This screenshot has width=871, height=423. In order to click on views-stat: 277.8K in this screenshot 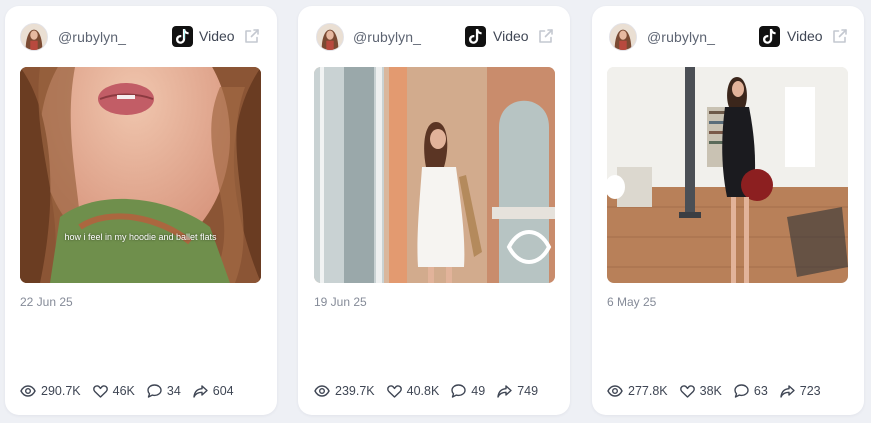, I will do `click(637, 391)`.